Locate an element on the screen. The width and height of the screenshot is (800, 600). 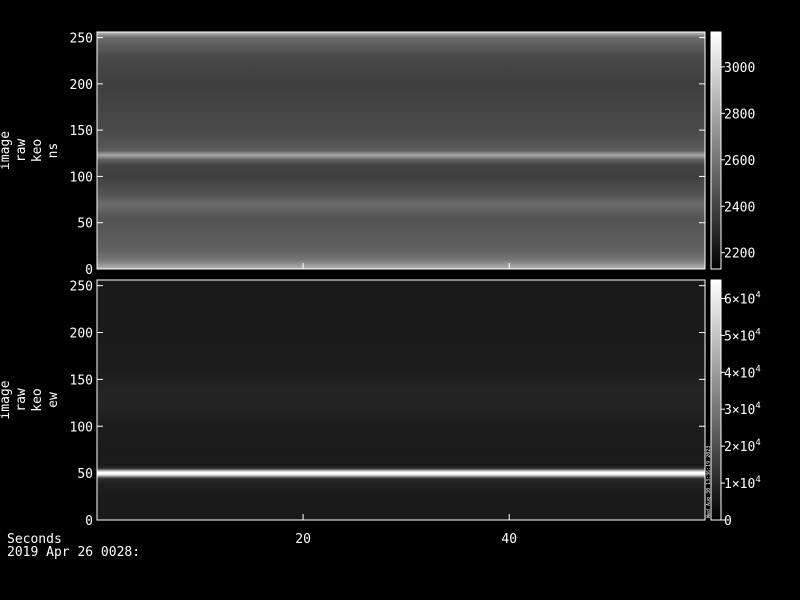
ns-colorbar is located at coordinates (716, 150).